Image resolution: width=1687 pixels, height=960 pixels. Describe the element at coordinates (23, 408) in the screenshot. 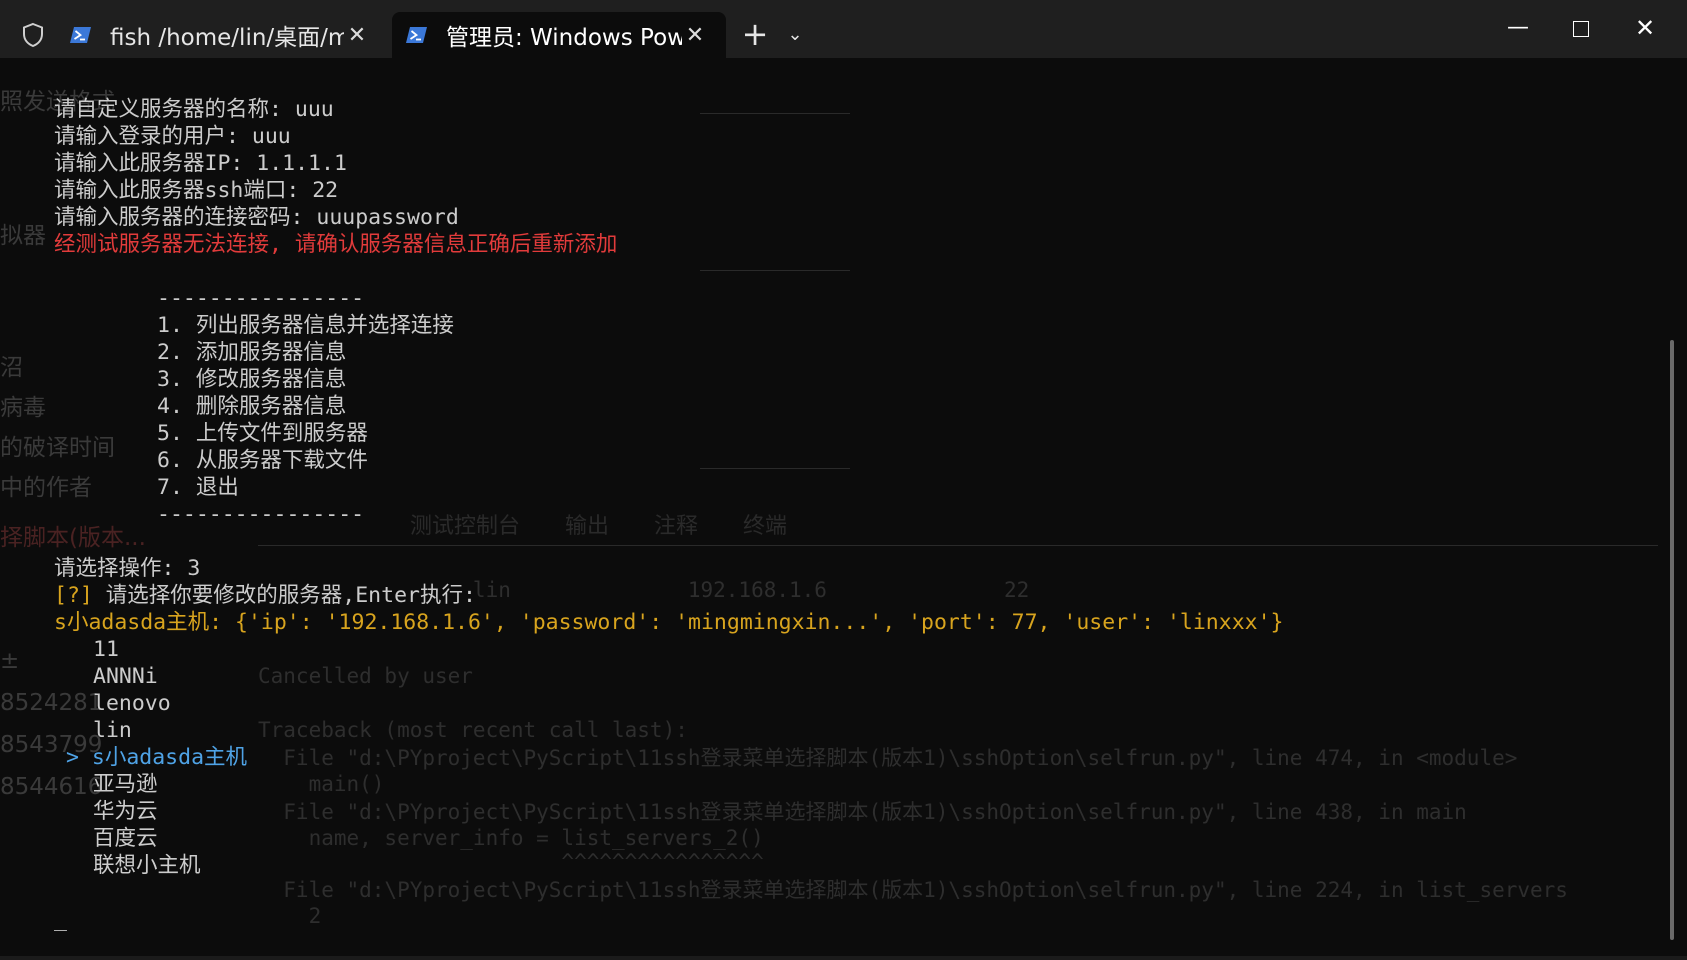

I see `ghost-fragment: 病毒` at that location.